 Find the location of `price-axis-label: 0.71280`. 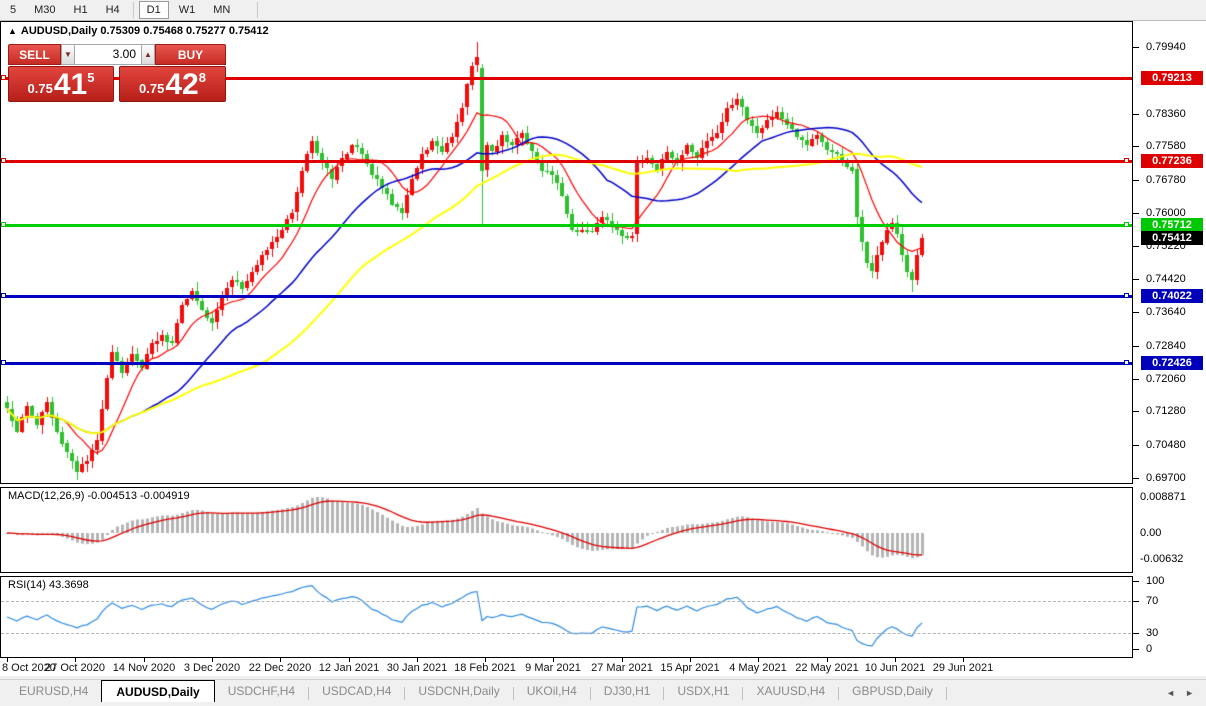

price-axis-label: 0.71280 is located at coordinates (1166, 411).